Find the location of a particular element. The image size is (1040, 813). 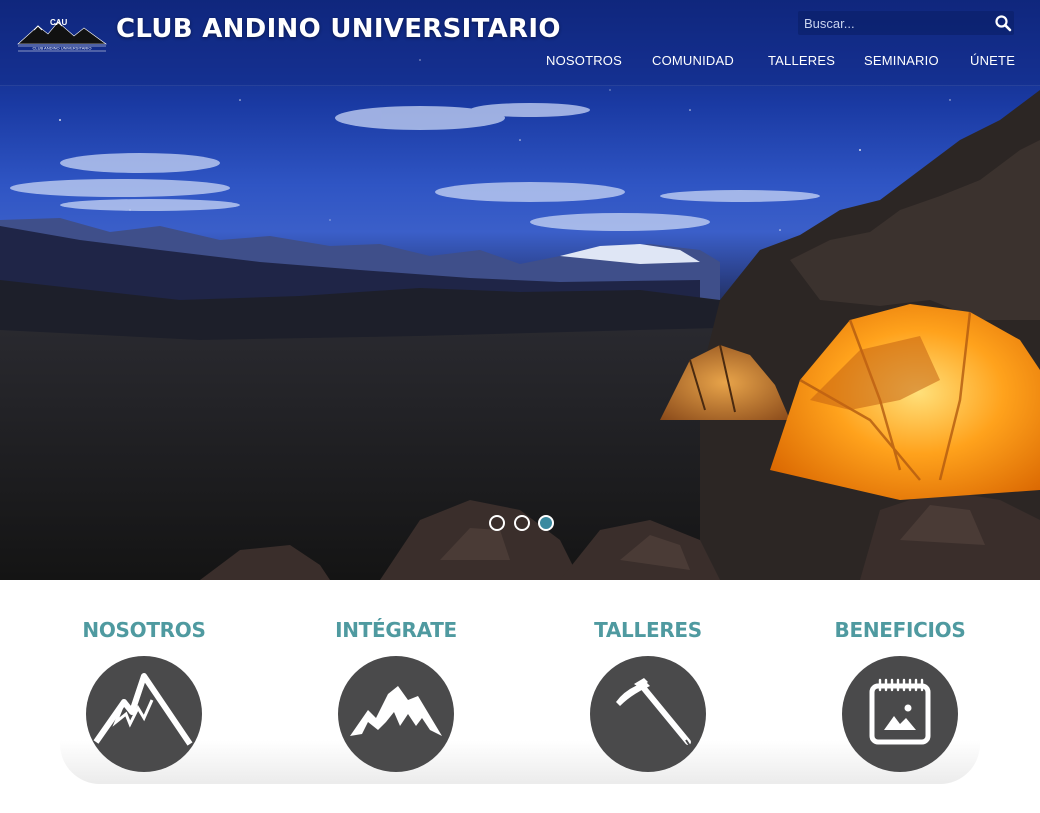

club-logo: CAU CLUB ANDINO UNIVERSITARIO is located at coordinates (62, 34).